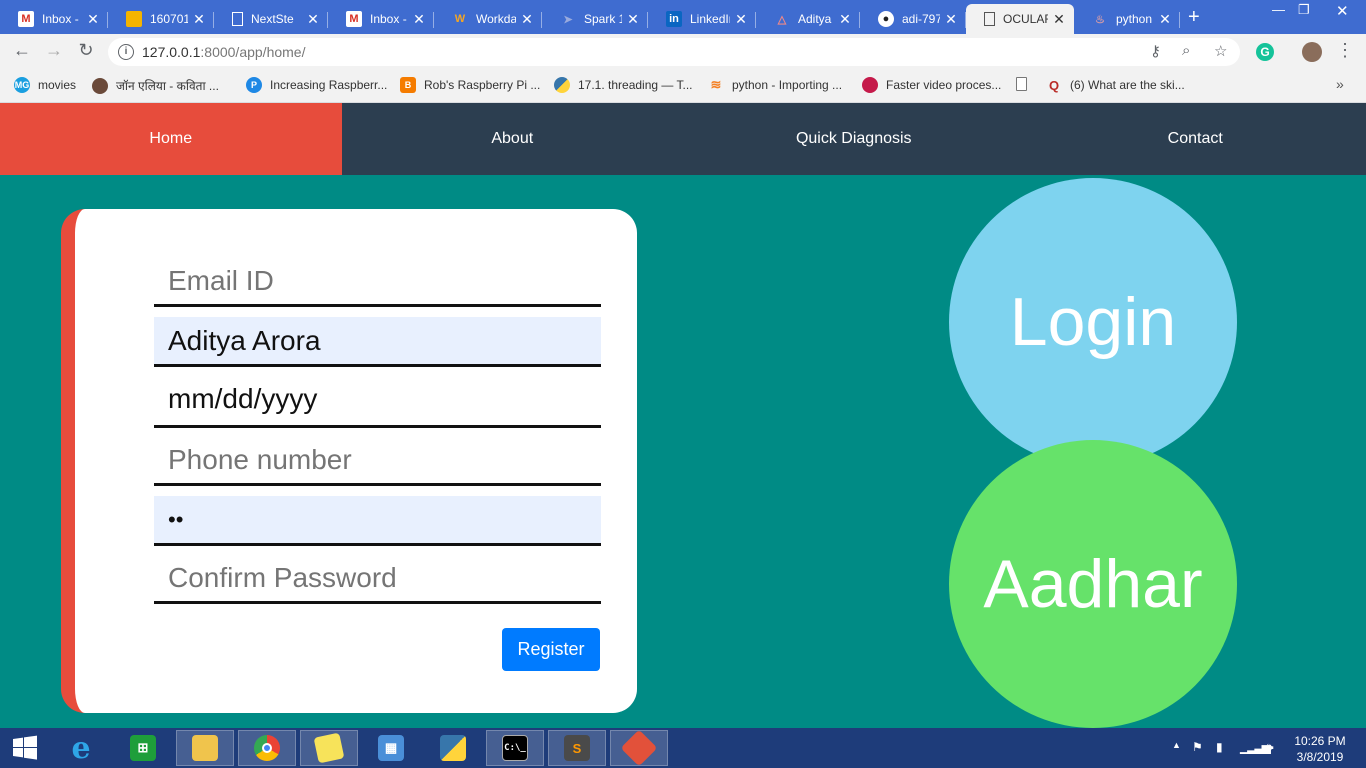 The width and height of the screenshot is (1366, 768). Describe the element at coordinates (1155, 51) in the screenshot. I see `key-icon: ⚷` at that location.